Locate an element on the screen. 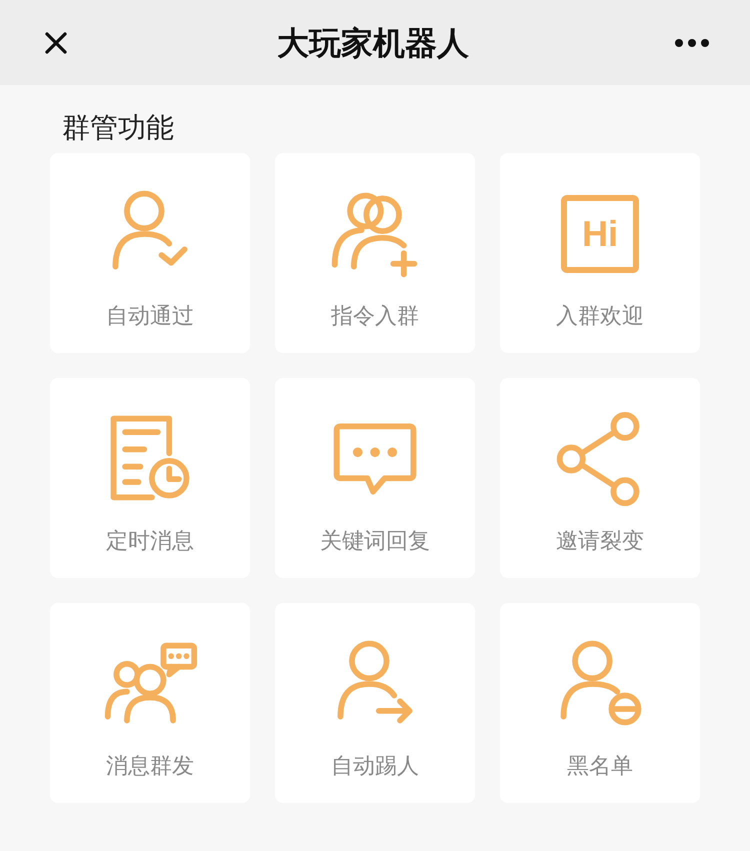 Image resolution: width=750 pixels, height=851 pixels. hi-icon: Hi is located at coordinates (600, 234).